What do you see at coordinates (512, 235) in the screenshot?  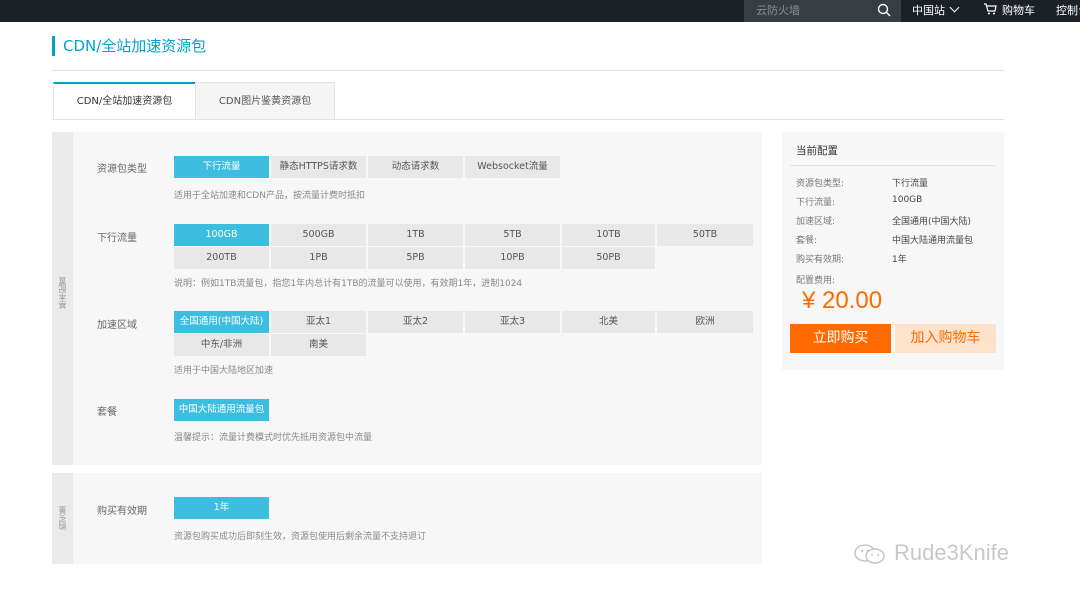 I see `option-traffic: 5TB` at bounding box center [512, 235].